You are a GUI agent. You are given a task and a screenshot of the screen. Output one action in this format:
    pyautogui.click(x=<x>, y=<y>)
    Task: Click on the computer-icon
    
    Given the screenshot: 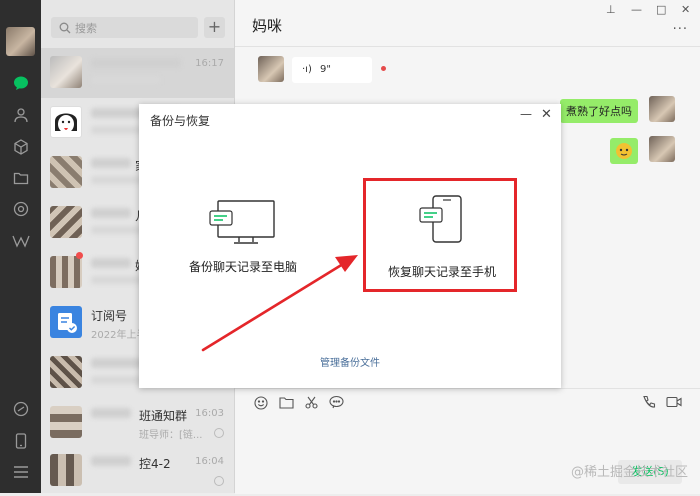 What is the action you would take?
    pyautogui.click(x=242, y=222)
    